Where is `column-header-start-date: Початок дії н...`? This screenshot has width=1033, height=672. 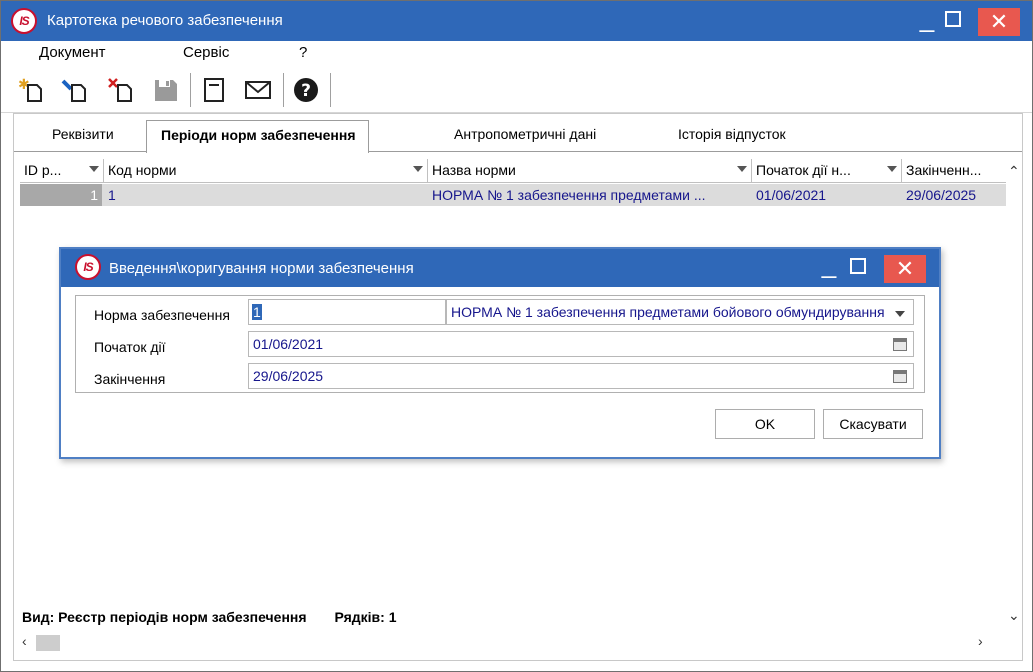
column-header-start-date: Початок дії н... is located at coordinates (827, 171).